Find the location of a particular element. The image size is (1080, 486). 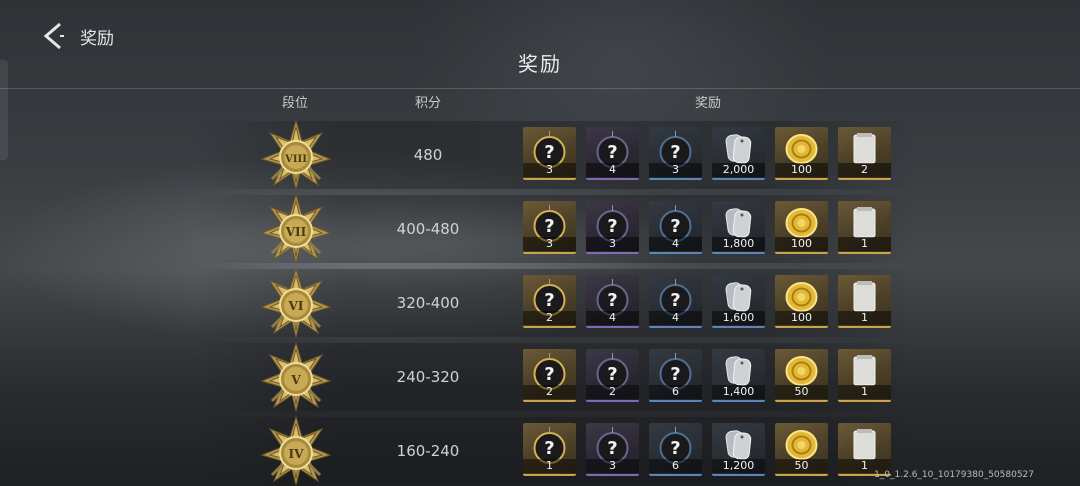

reward-items: ? 2 ? 2 ? 6 1,400 50 1 is located at coordinates (707, 375).